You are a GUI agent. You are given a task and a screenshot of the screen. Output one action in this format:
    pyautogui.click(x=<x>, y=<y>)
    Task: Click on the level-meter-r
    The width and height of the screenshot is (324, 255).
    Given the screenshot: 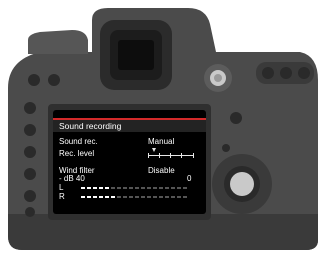 What is the action you would take?
    pyautogui.click(x=136, y=197)
    